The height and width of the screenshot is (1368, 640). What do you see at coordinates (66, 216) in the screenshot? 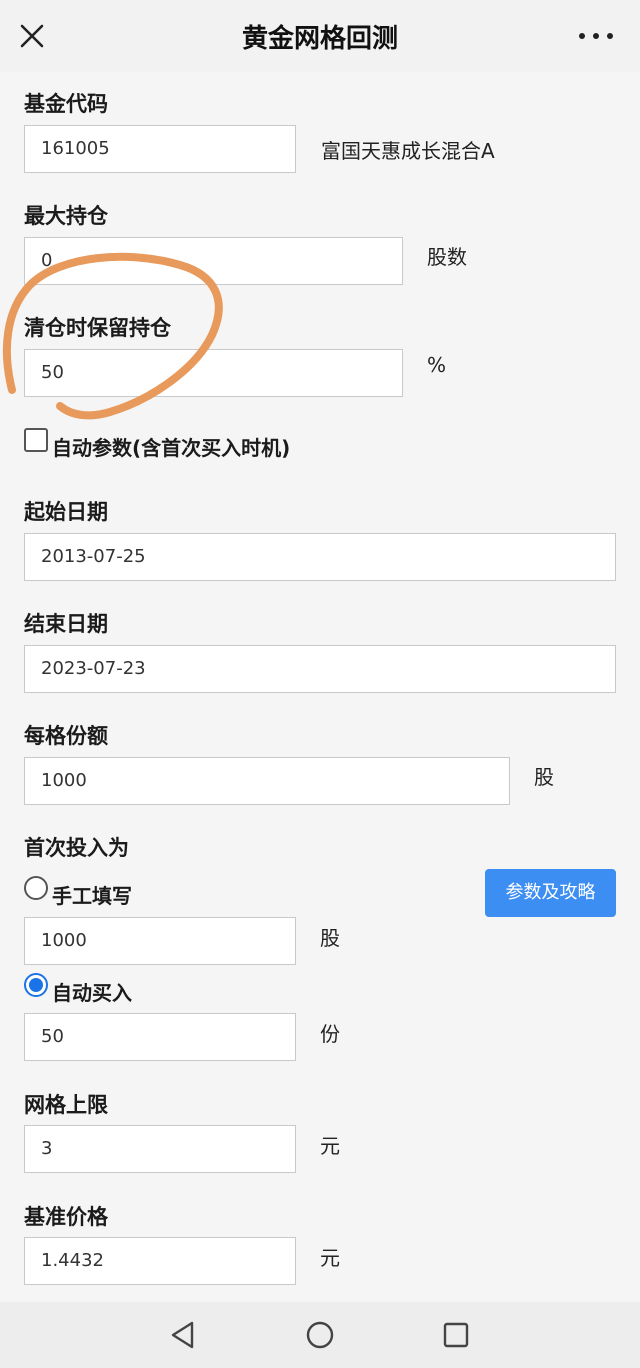
I see `max-position-label: 最大持仓` at bounding box center [66, 216].